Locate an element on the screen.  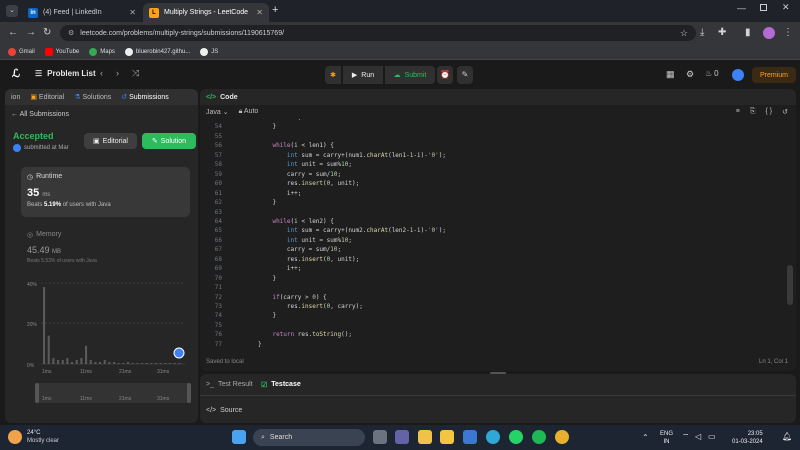
reset-icon: ↺ is located at coordinates (785, 112).